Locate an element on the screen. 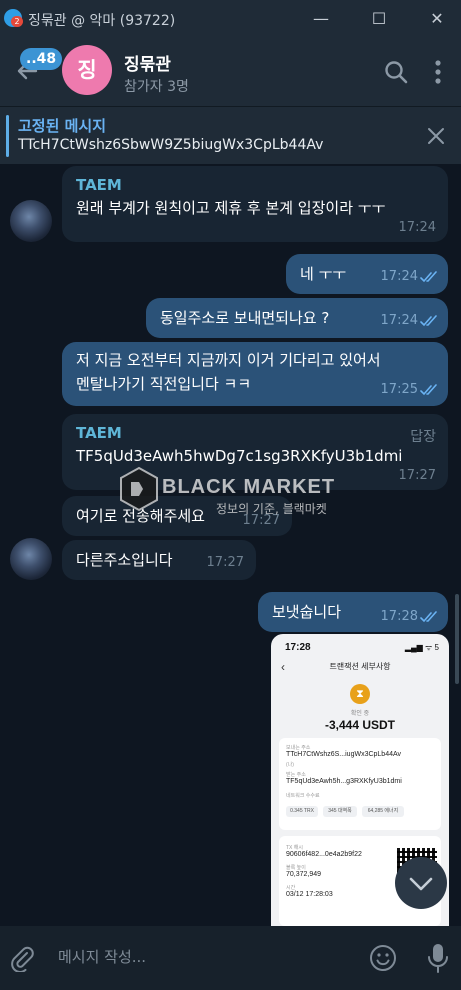 Image resolution: width=461 pixels, height=990 pixels. close-pinned-icon is located at coordinates (436, 136).